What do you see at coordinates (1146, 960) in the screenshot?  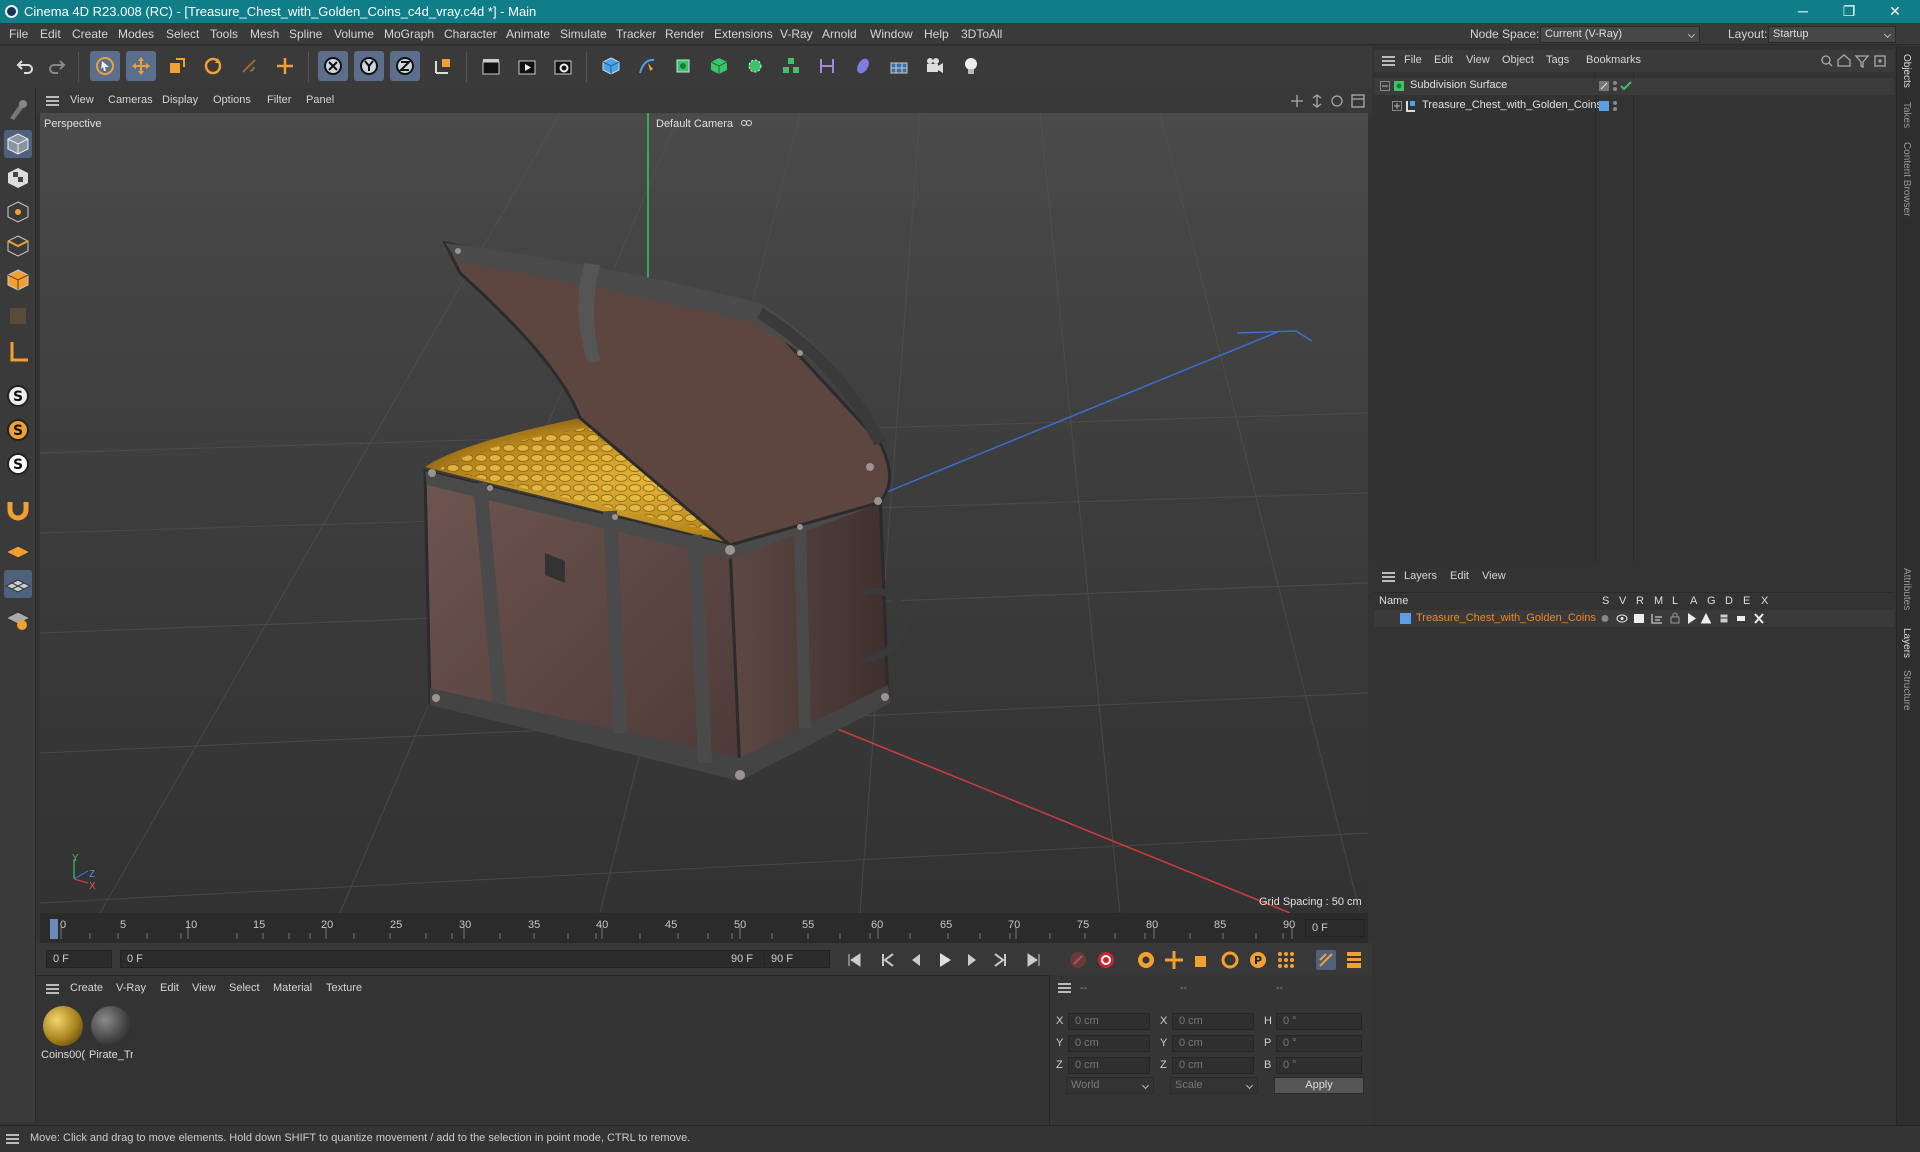 I see `keyframe-selection-button` at bounding box center [1146, 960].